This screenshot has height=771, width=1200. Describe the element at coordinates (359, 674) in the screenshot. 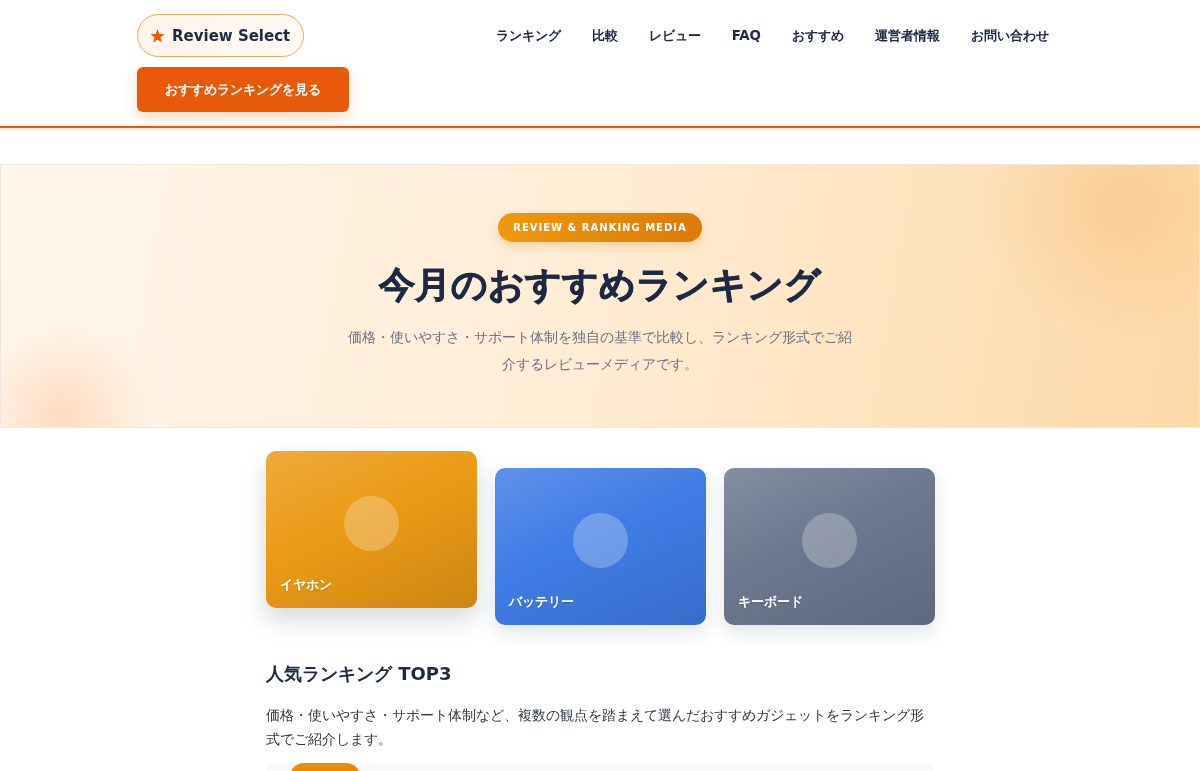

I see `section-heading: 人気ランキング TOP3` at that location.